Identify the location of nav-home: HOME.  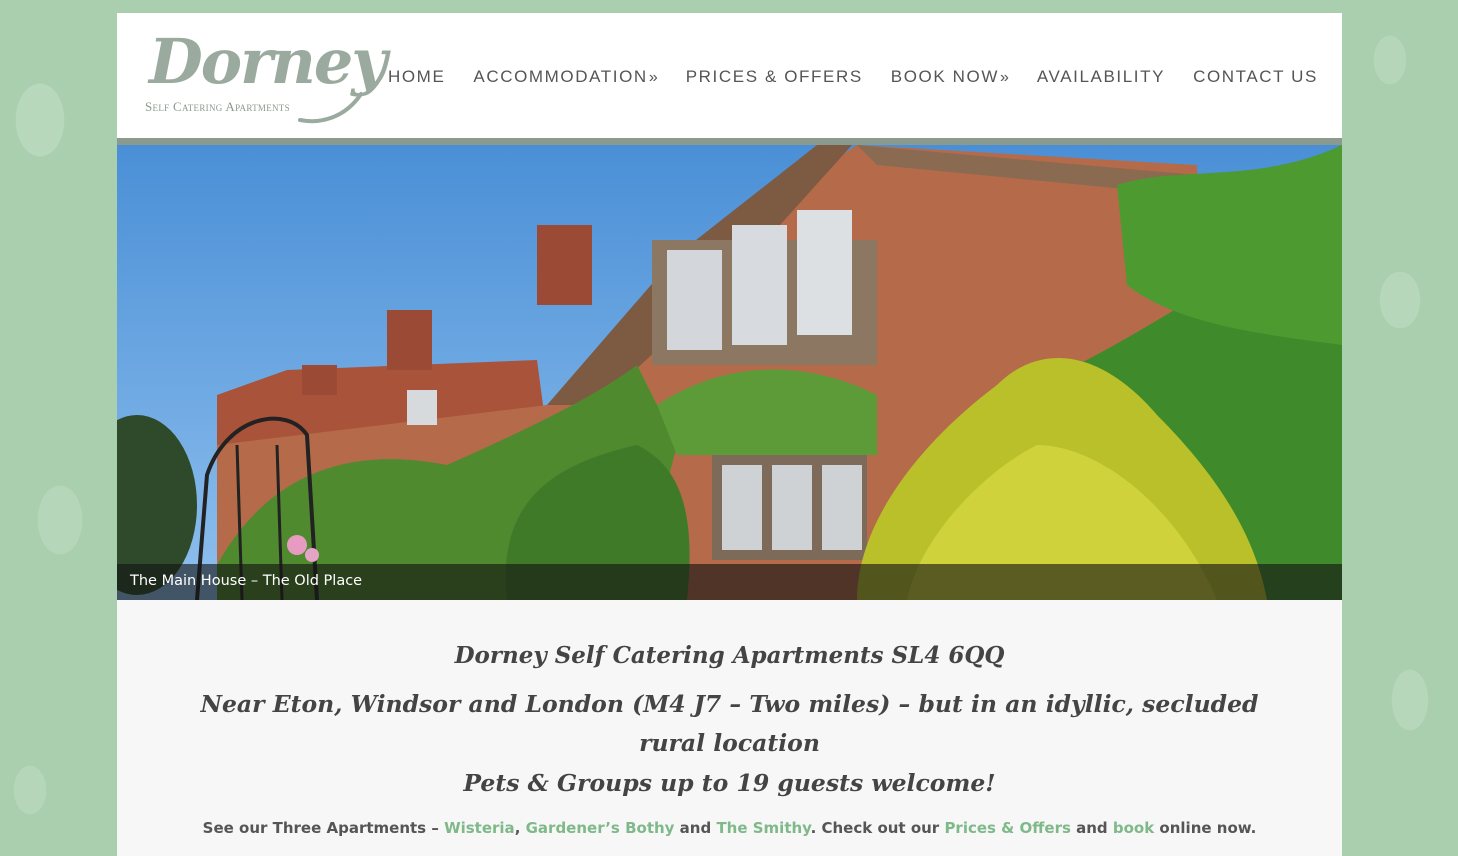
(416, 77).